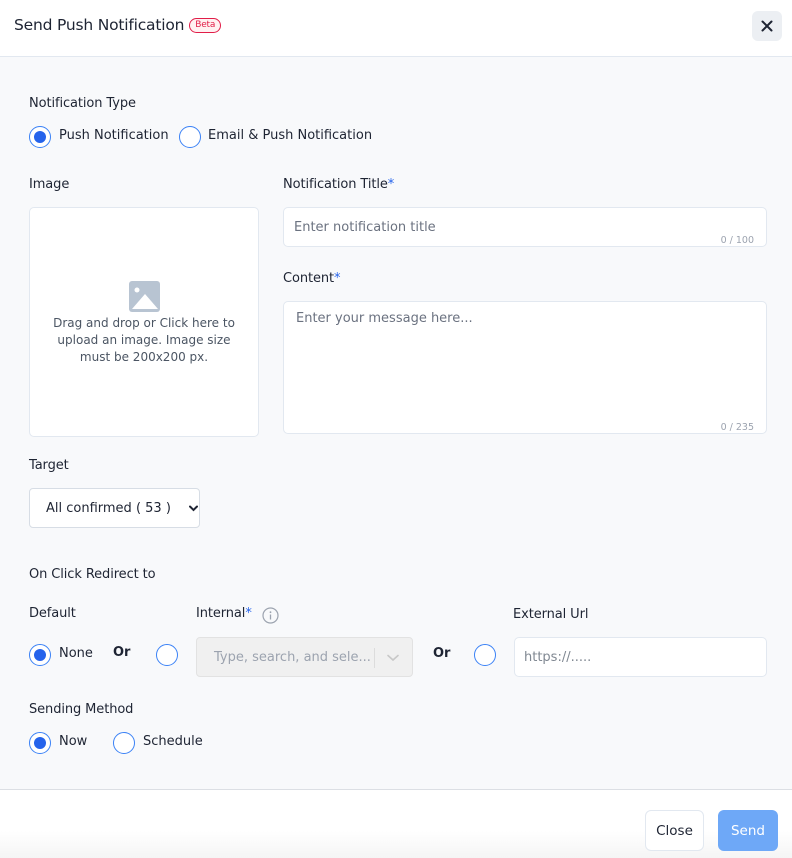 The image size is (792, 858). What do you see at coordinates (92, 574) in the screenshot?
I see `redirect-label: On Click Redirect to` at bounding box center [92, 574].